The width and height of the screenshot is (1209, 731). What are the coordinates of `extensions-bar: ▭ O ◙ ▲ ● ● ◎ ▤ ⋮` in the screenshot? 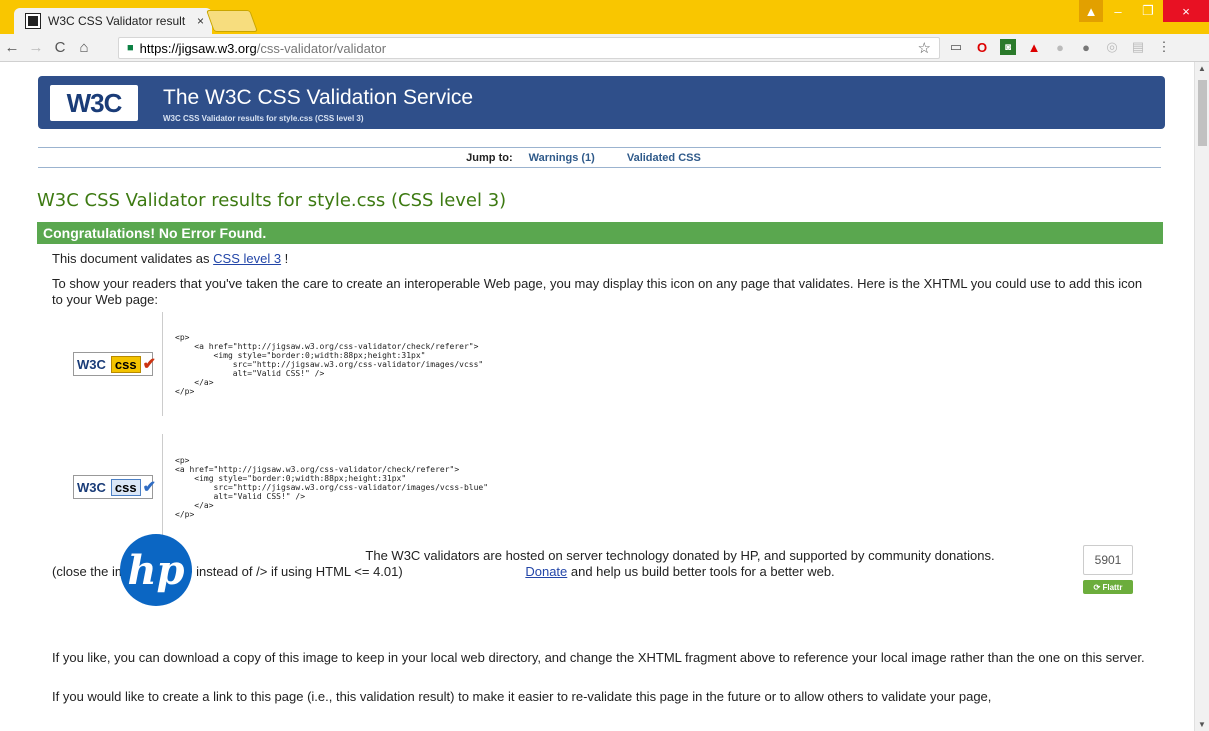 It's located at (1060, 47).